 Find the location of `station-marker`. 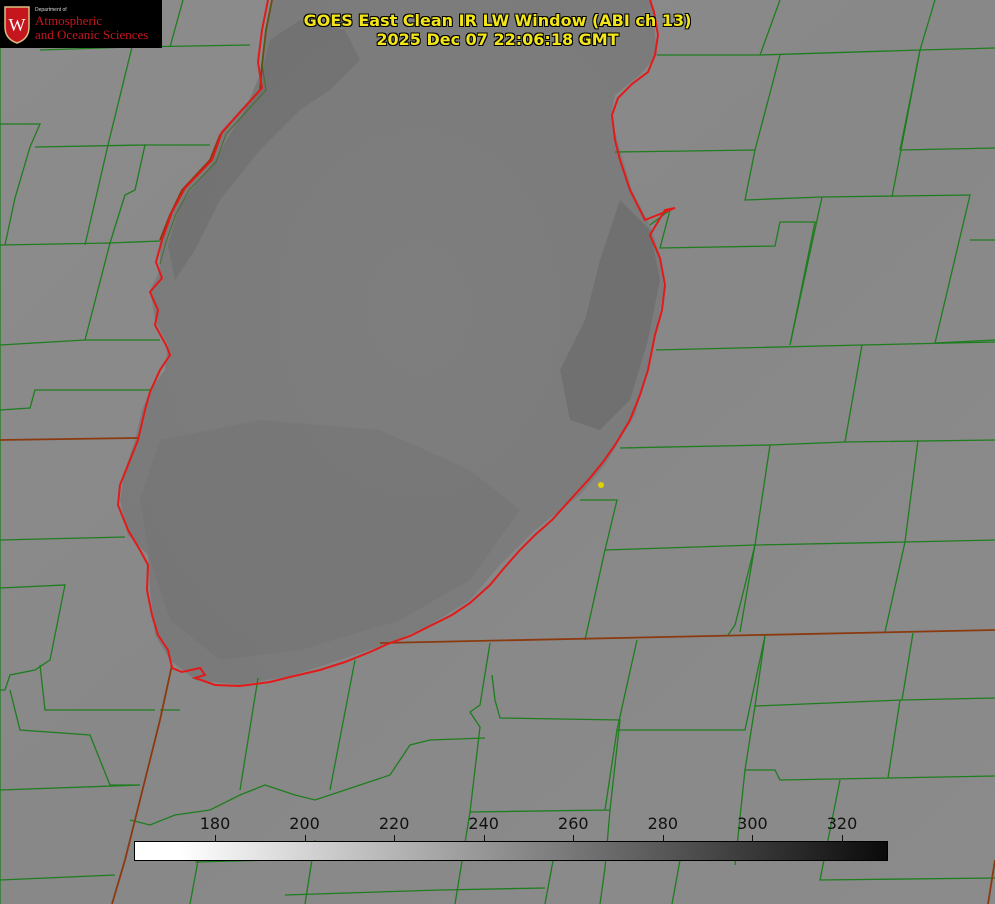

station-marker is located at coordinates (601, 485).